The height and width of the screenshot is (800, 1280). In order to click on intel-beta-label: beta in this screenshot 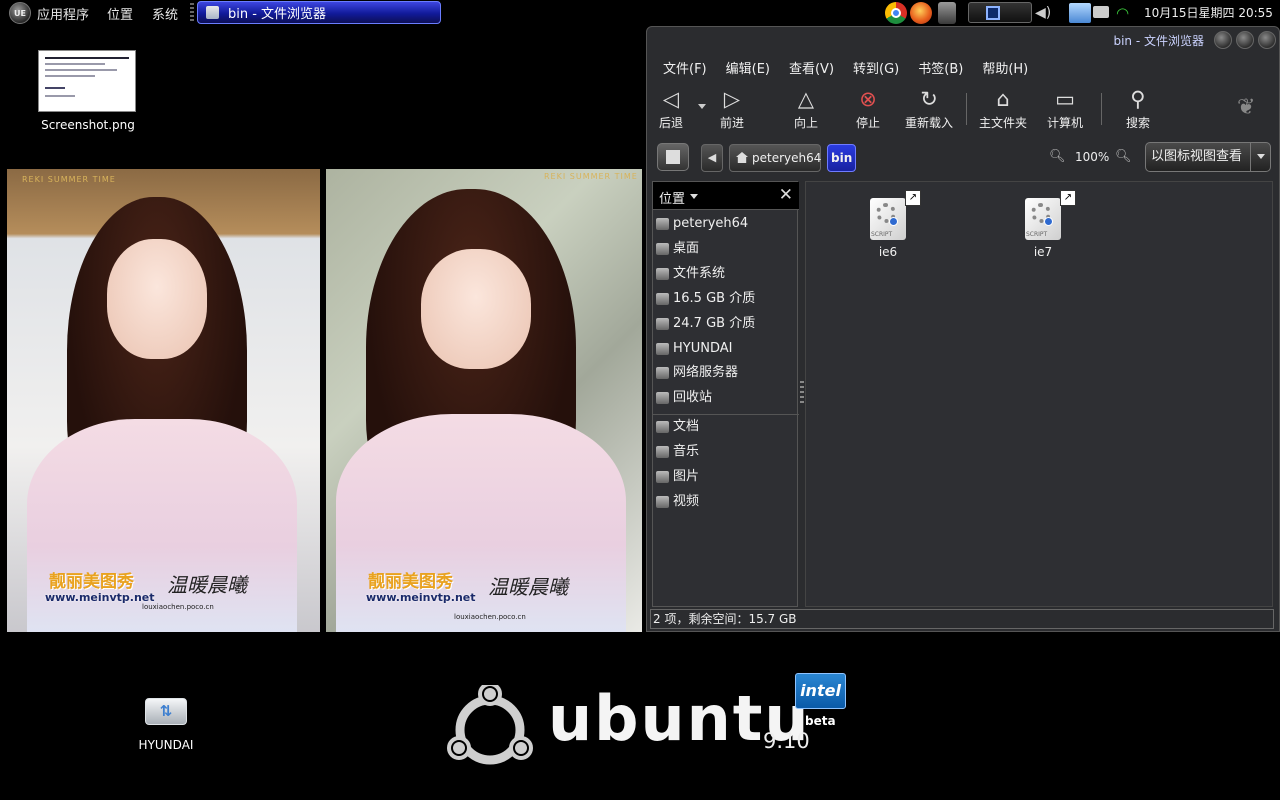, I will do `click(820, 721)`.